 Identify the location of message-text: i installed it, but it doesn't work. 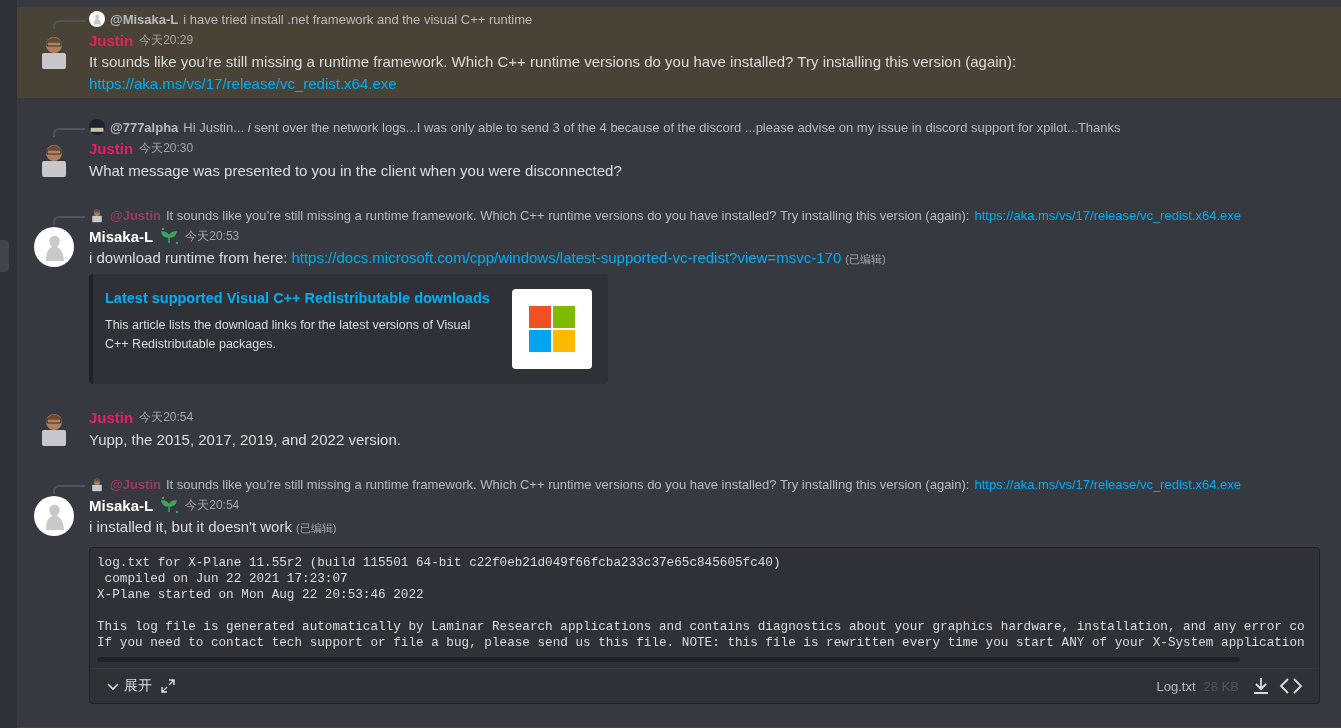
(190, 527).